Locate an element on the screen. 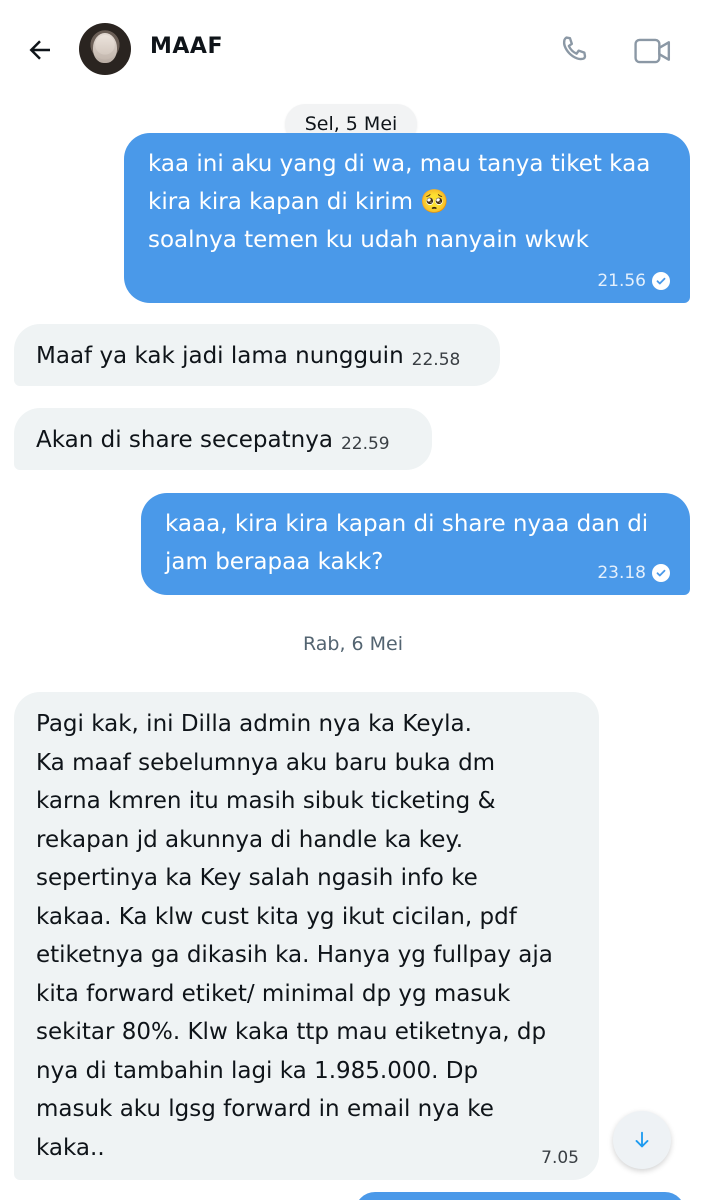 The image size is (703, 1200). message-bubble-incoming: Maaf ya kak jadi lama nungguin 22.58 is located at coordinates (257, 355).